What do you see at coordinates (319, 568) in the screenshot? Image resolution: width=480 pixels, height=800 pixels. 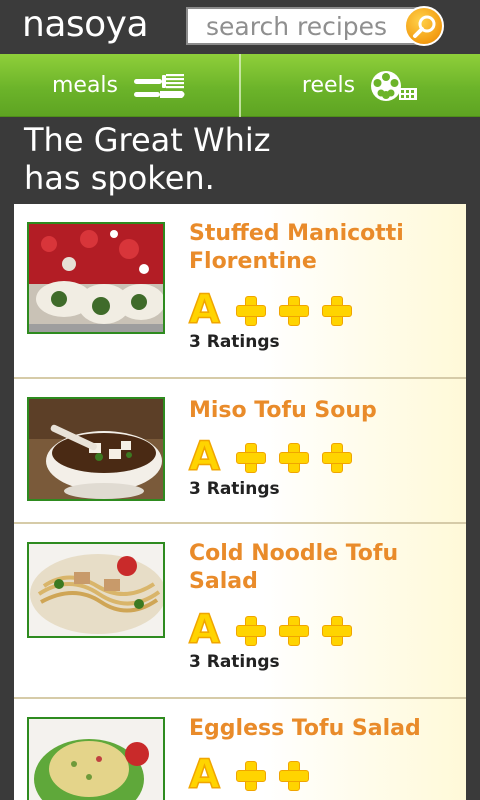 I see `recipe-title: Cold Noodle Tofu Salad` at bounding box center [319, 568].